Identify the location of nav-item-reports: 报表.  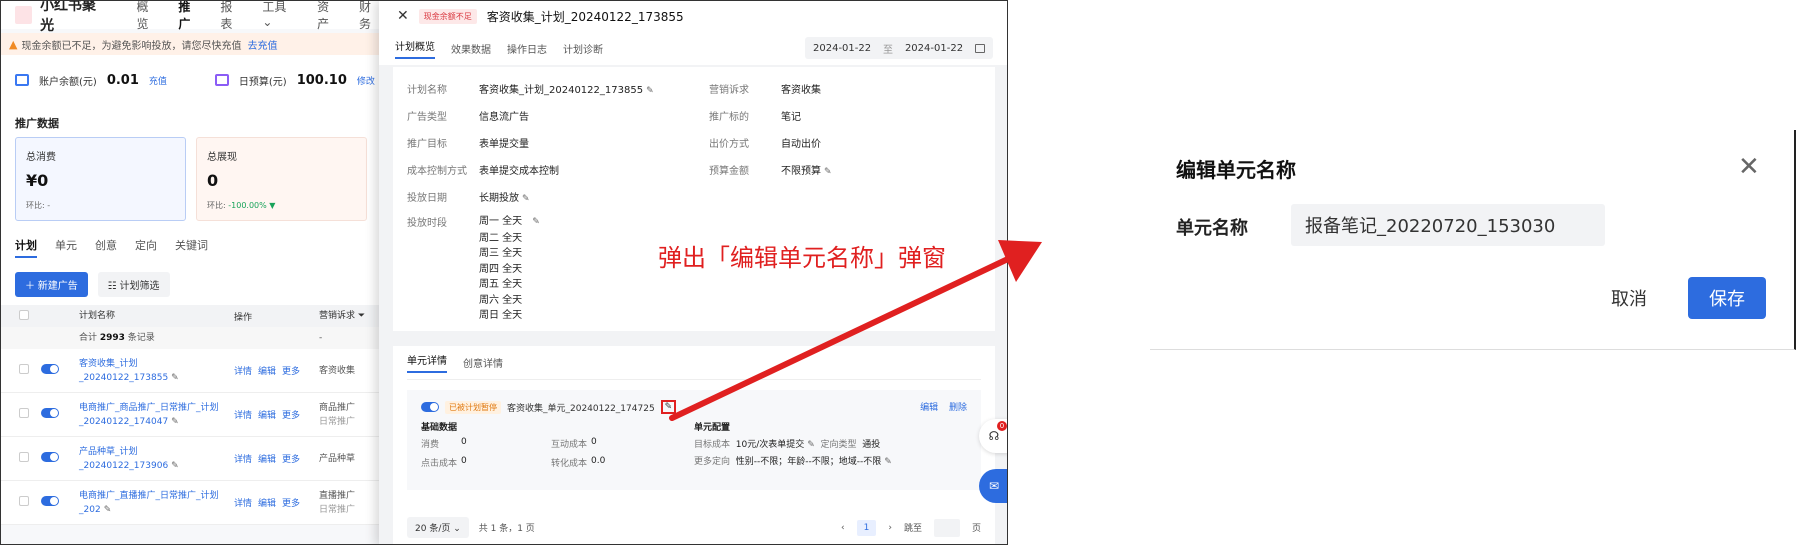
(231, 16).